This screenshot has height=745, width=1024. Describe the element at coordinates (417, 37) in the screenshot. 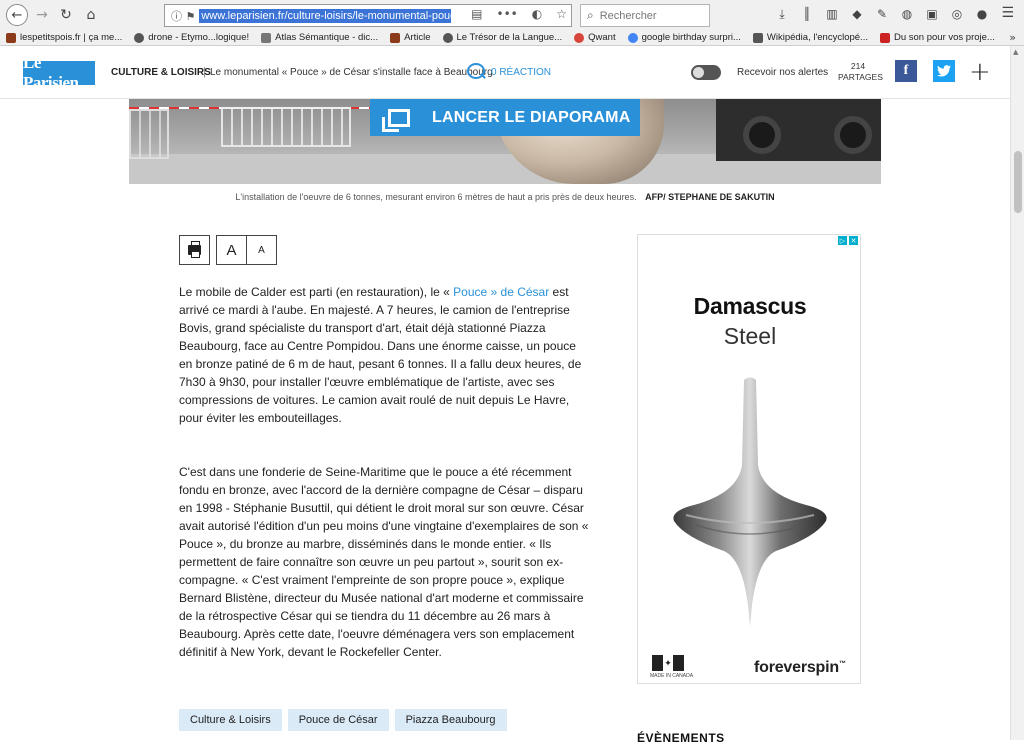

I see `bookmark-label: Article` at that location.